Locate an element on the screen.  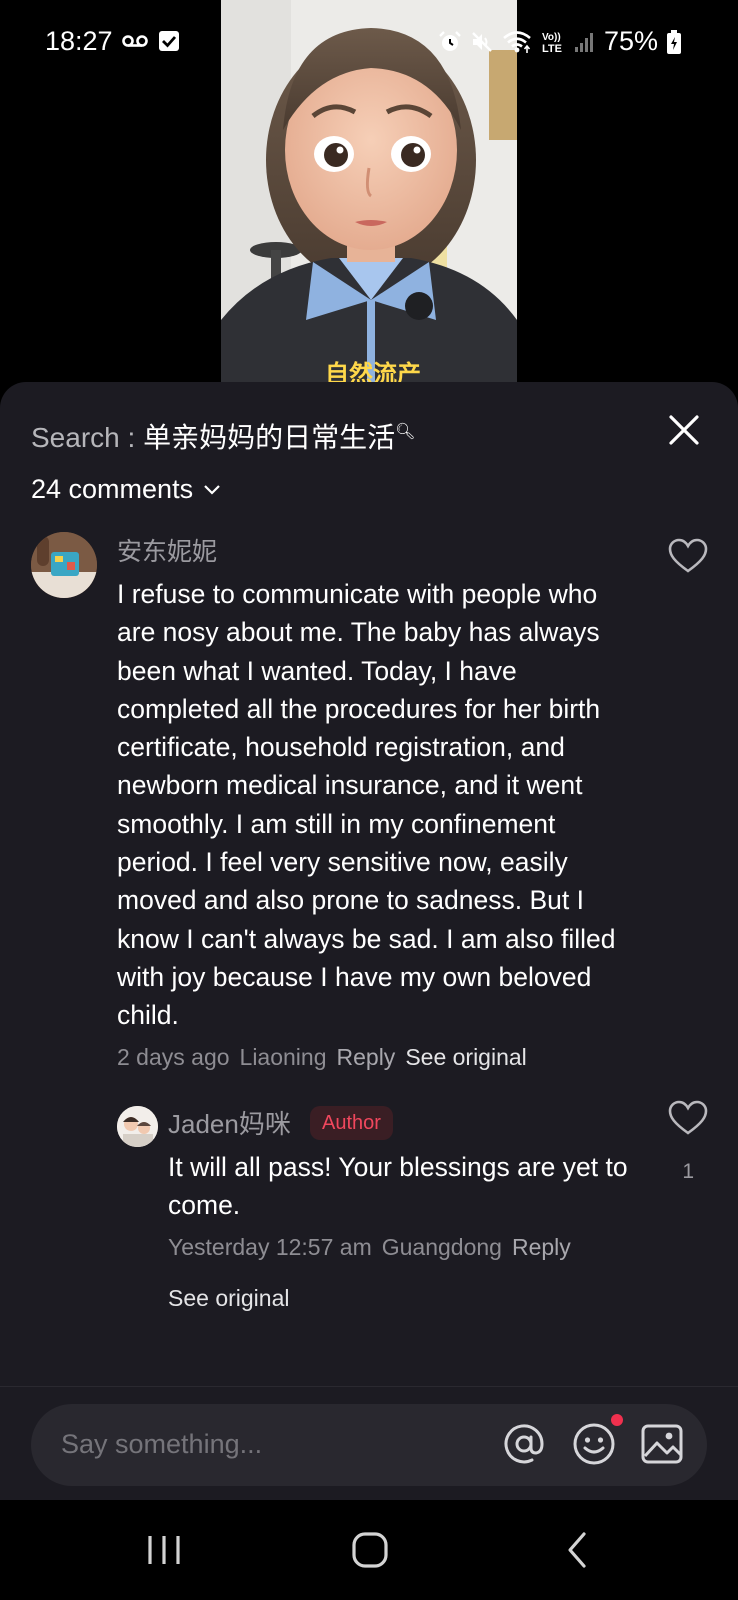
search-suggestion: Search : 单亲妈妈的日常生活🔍︎ is located at coordinates (344, 436).